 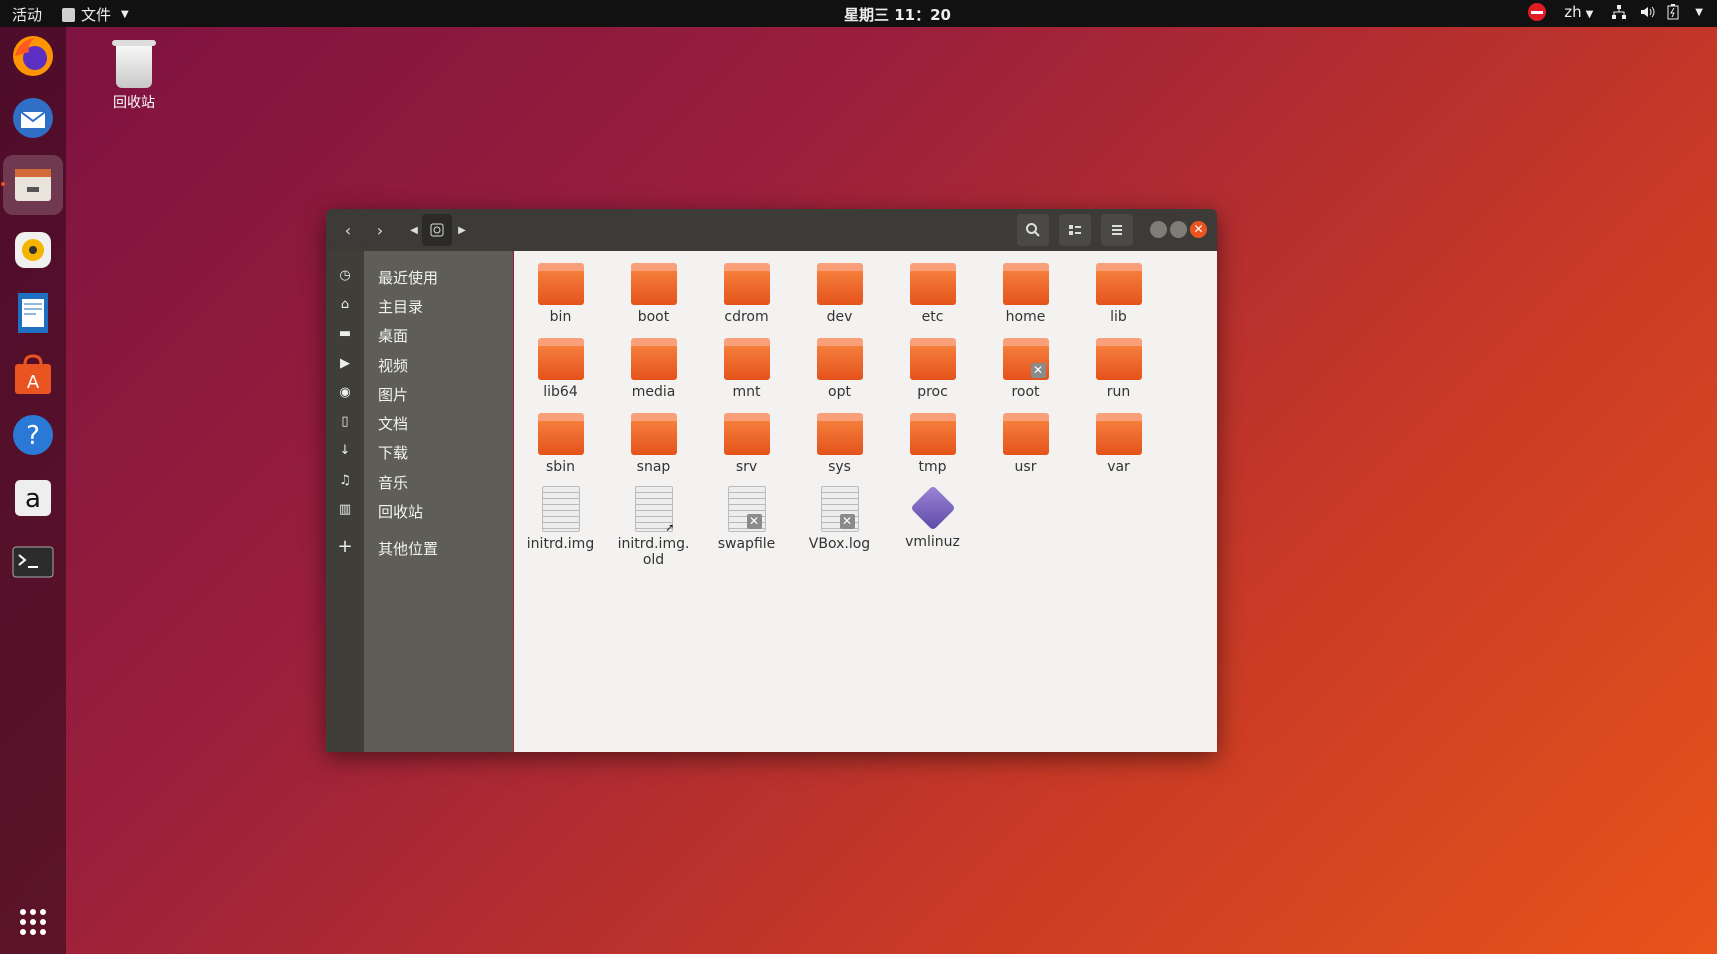 I want to click on sidebar-item-1: ⌂ 主目录, so click(x=419, y=306).